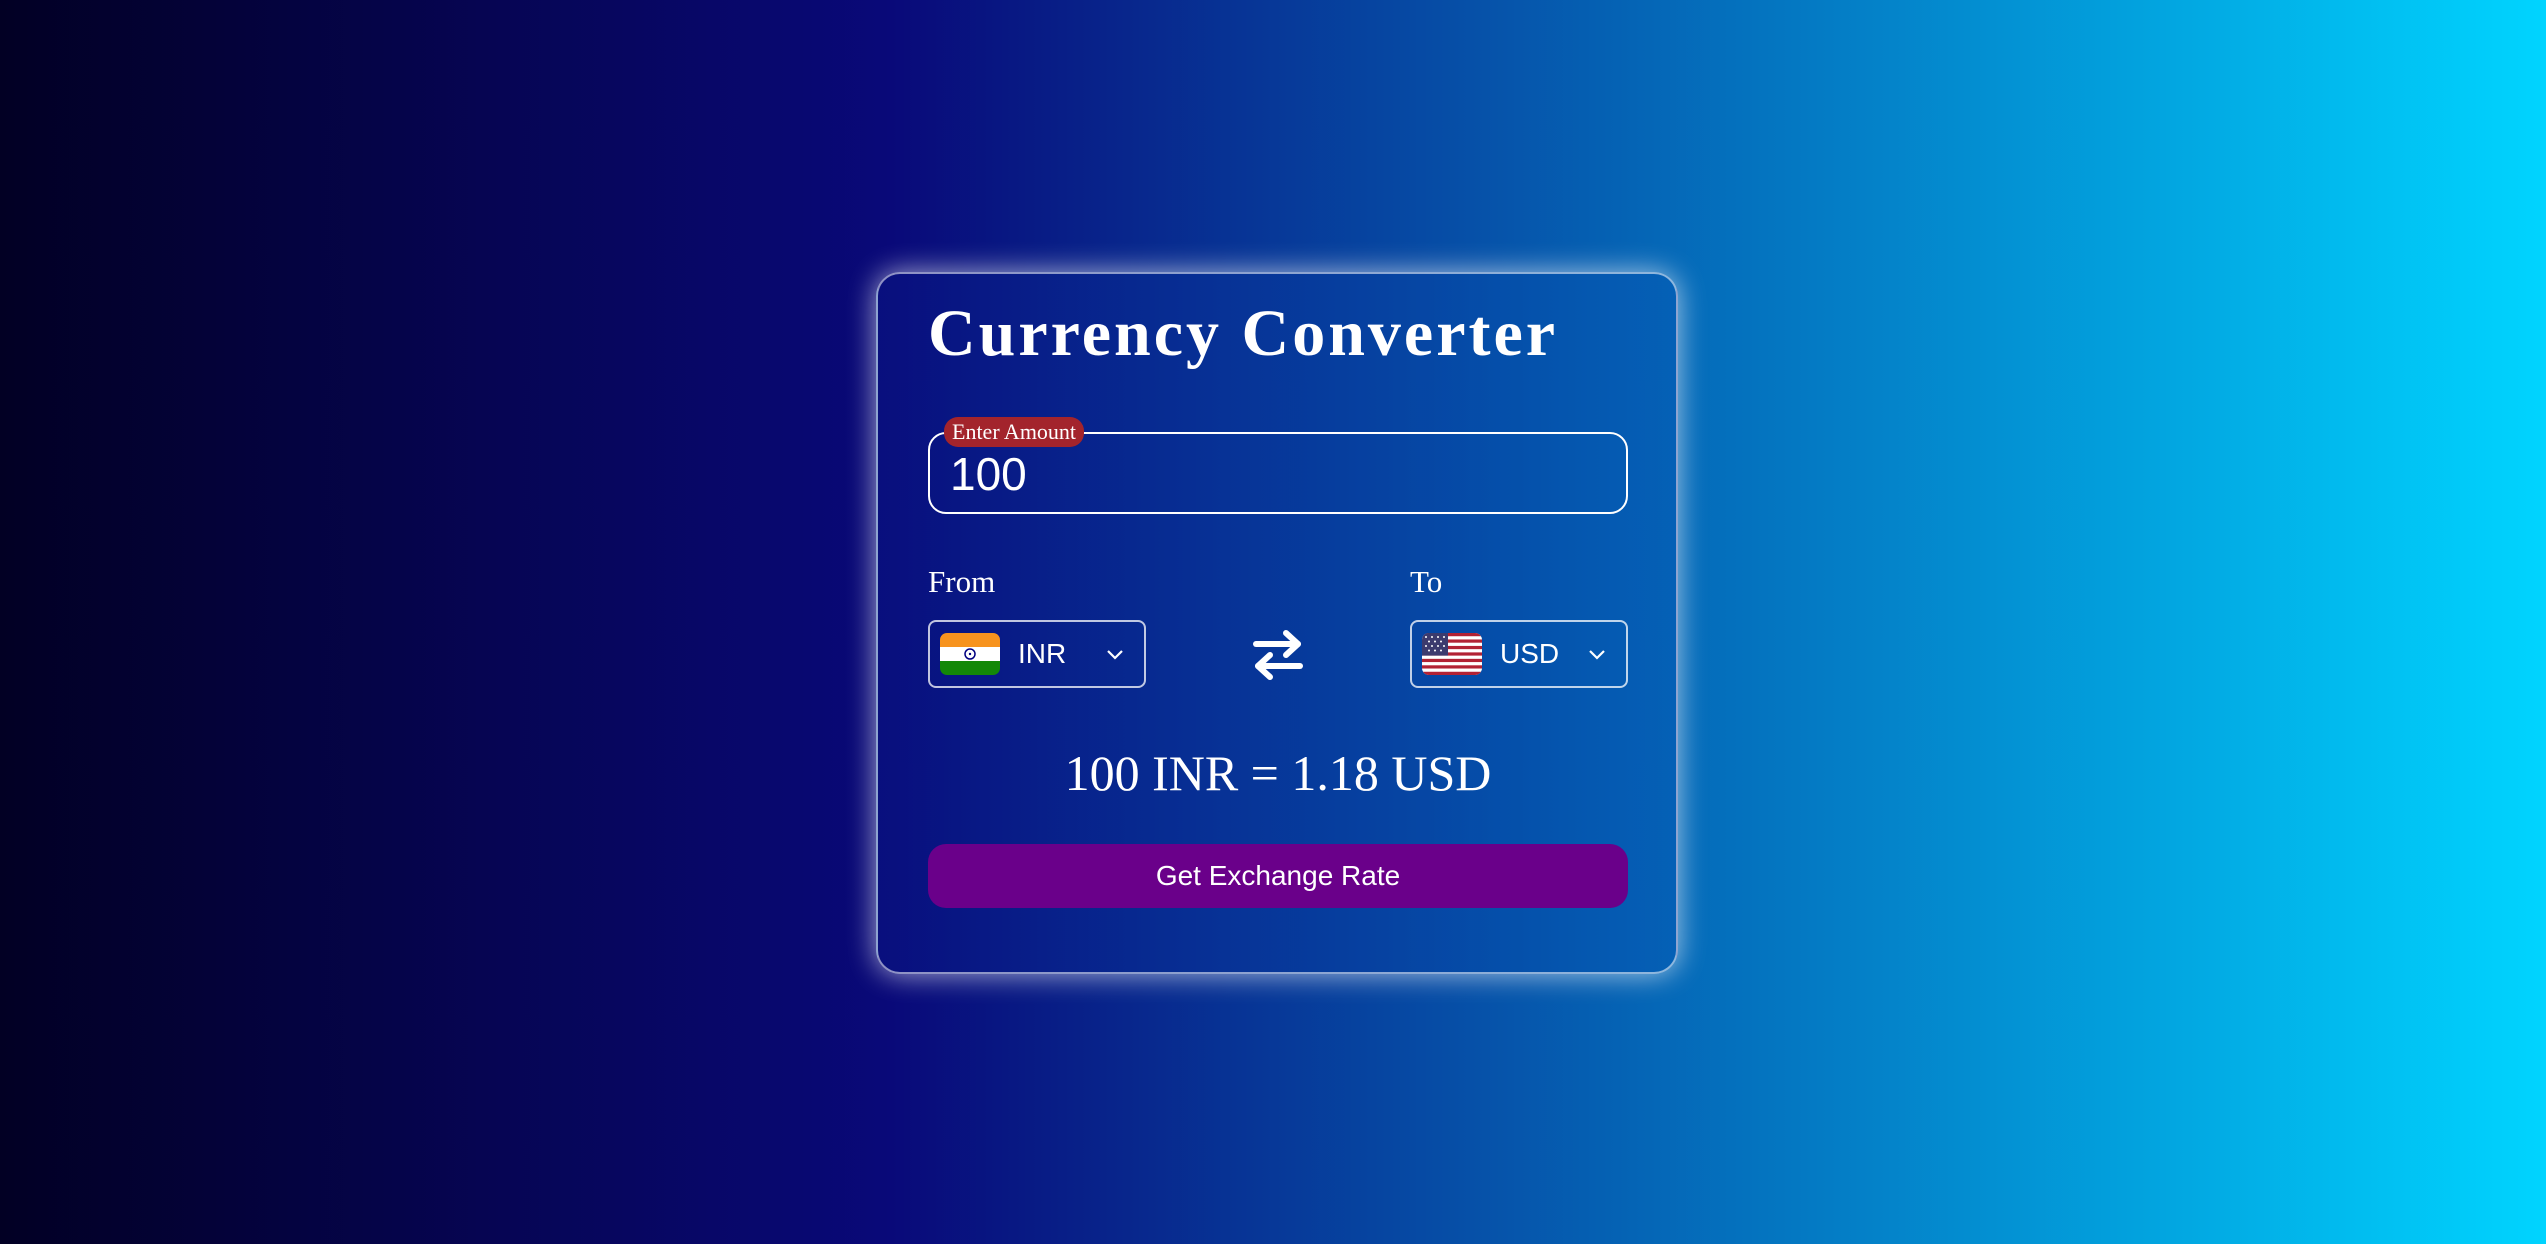  I want to click on to-label: To, so click(1426, 581).